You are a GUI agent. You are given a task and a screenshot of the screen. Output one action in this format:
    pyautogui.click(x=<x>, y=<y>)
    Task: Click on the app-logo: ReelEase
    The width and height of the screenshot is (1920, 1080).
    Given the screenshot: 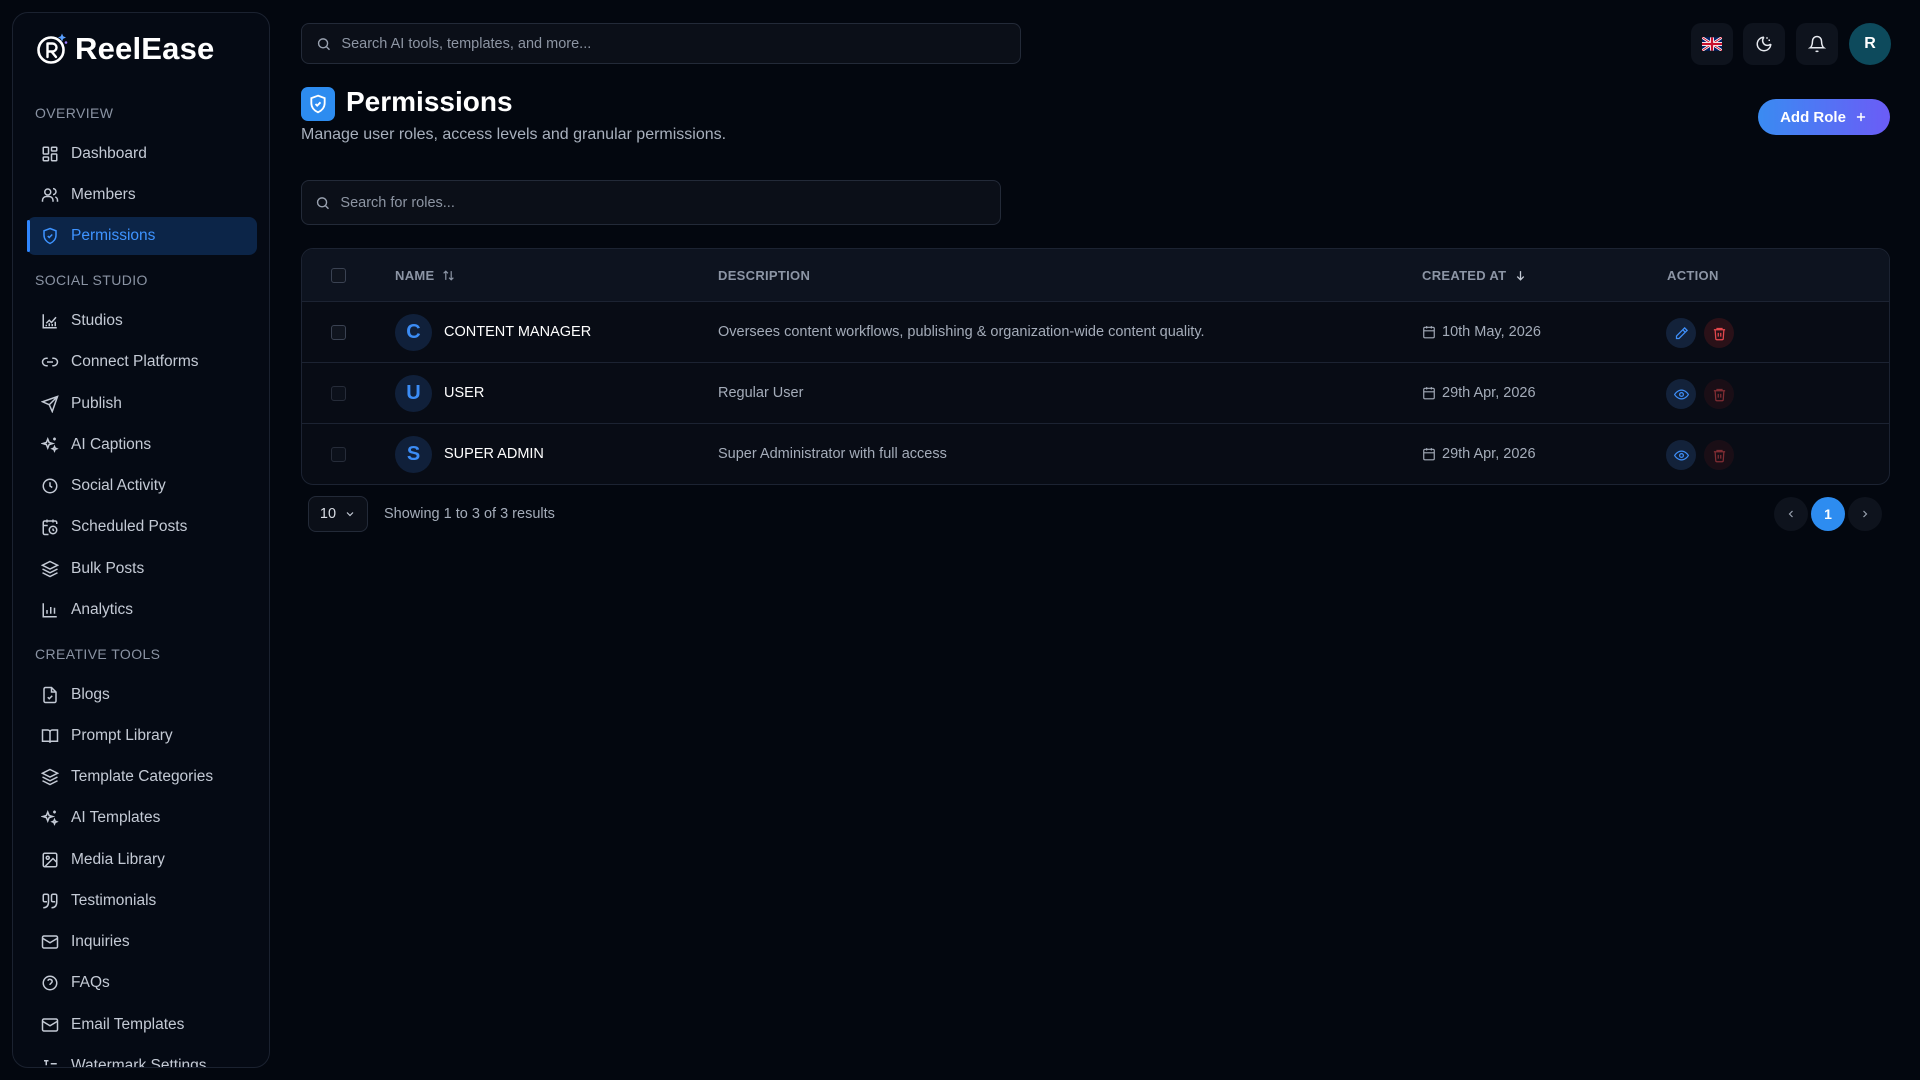 What is the action you would take?
    pyautogui.click(x=124, y=49)
    